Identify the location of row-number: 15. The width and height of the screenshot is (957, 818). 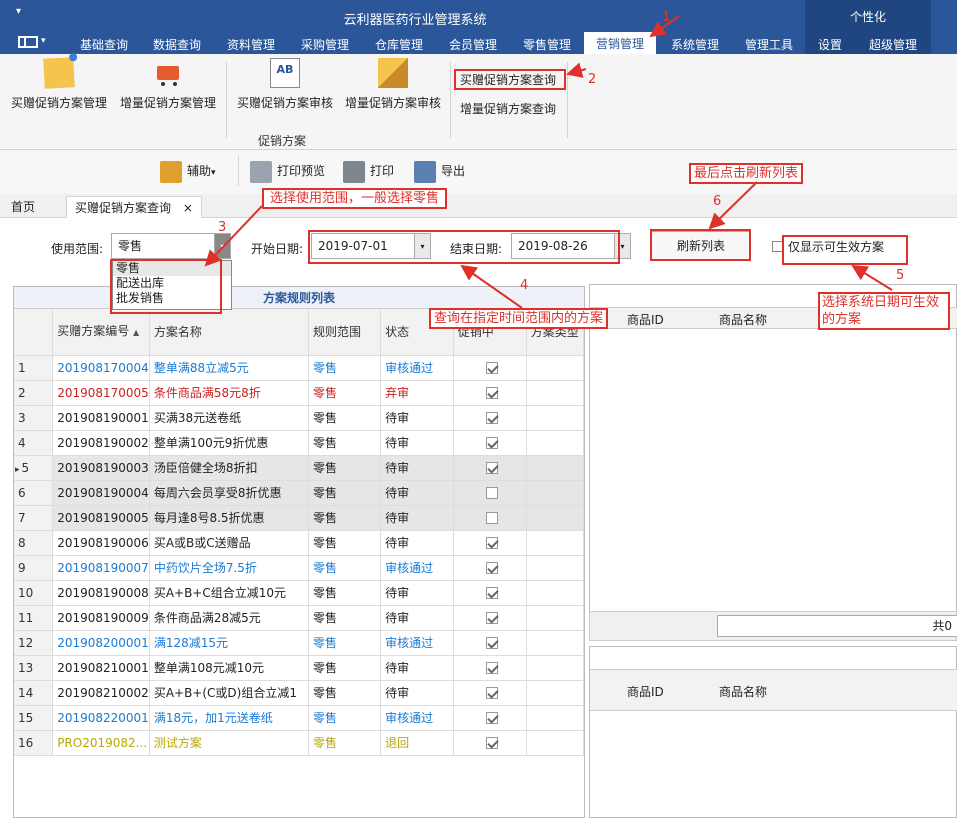
(34, 718).